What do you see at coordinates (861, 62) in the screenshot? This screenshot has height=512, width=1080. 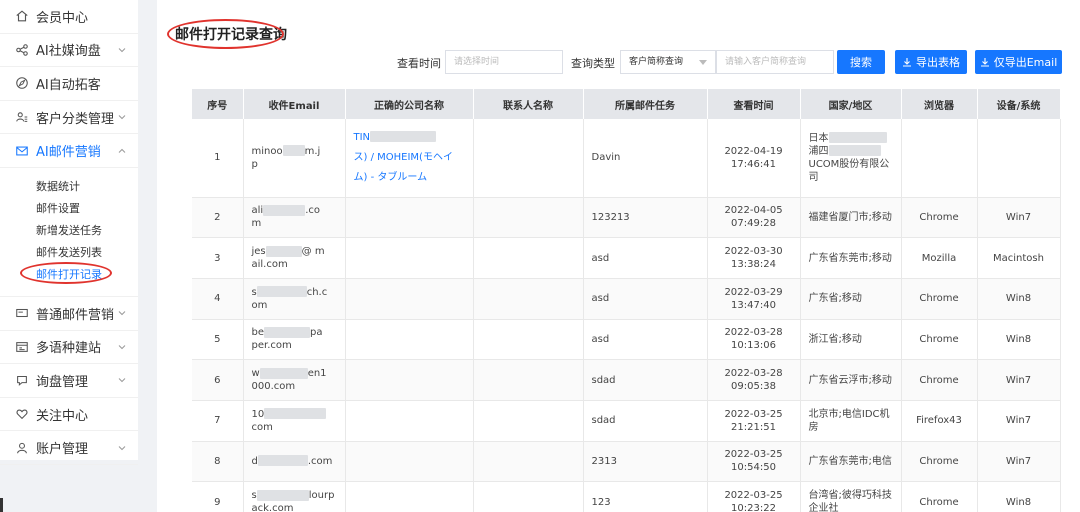 I see `search-button: 搜索` at bounding box center [861, 62].